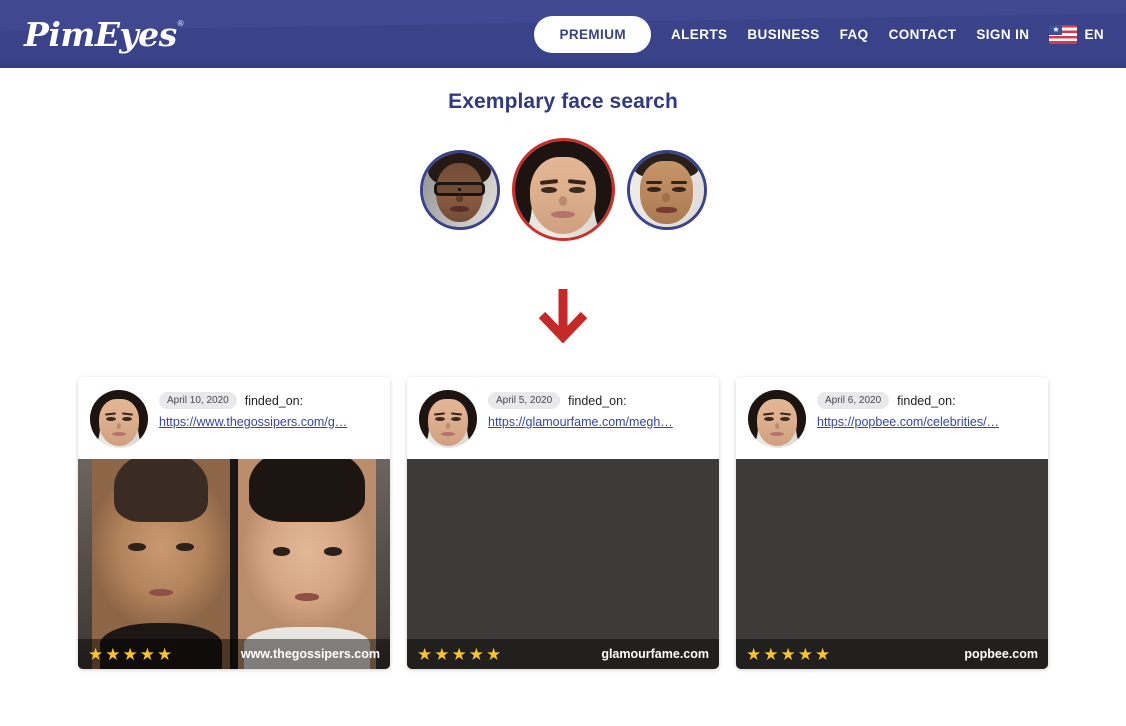 Image resolution: width=1126 pixels, height=726 pixels. I want to click on arrow-down-container, so click(563, 315).